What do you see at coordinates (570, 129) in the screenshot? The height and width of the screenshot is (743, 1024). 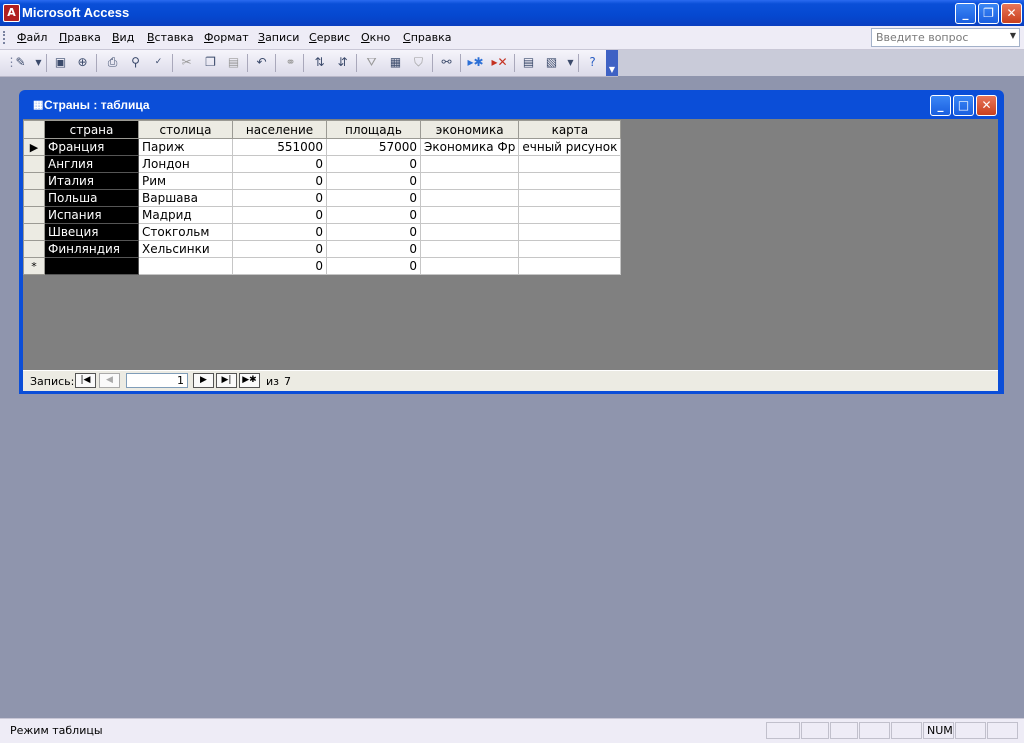 I see `column-header-karta: карта` at bounding box center [570, 129].